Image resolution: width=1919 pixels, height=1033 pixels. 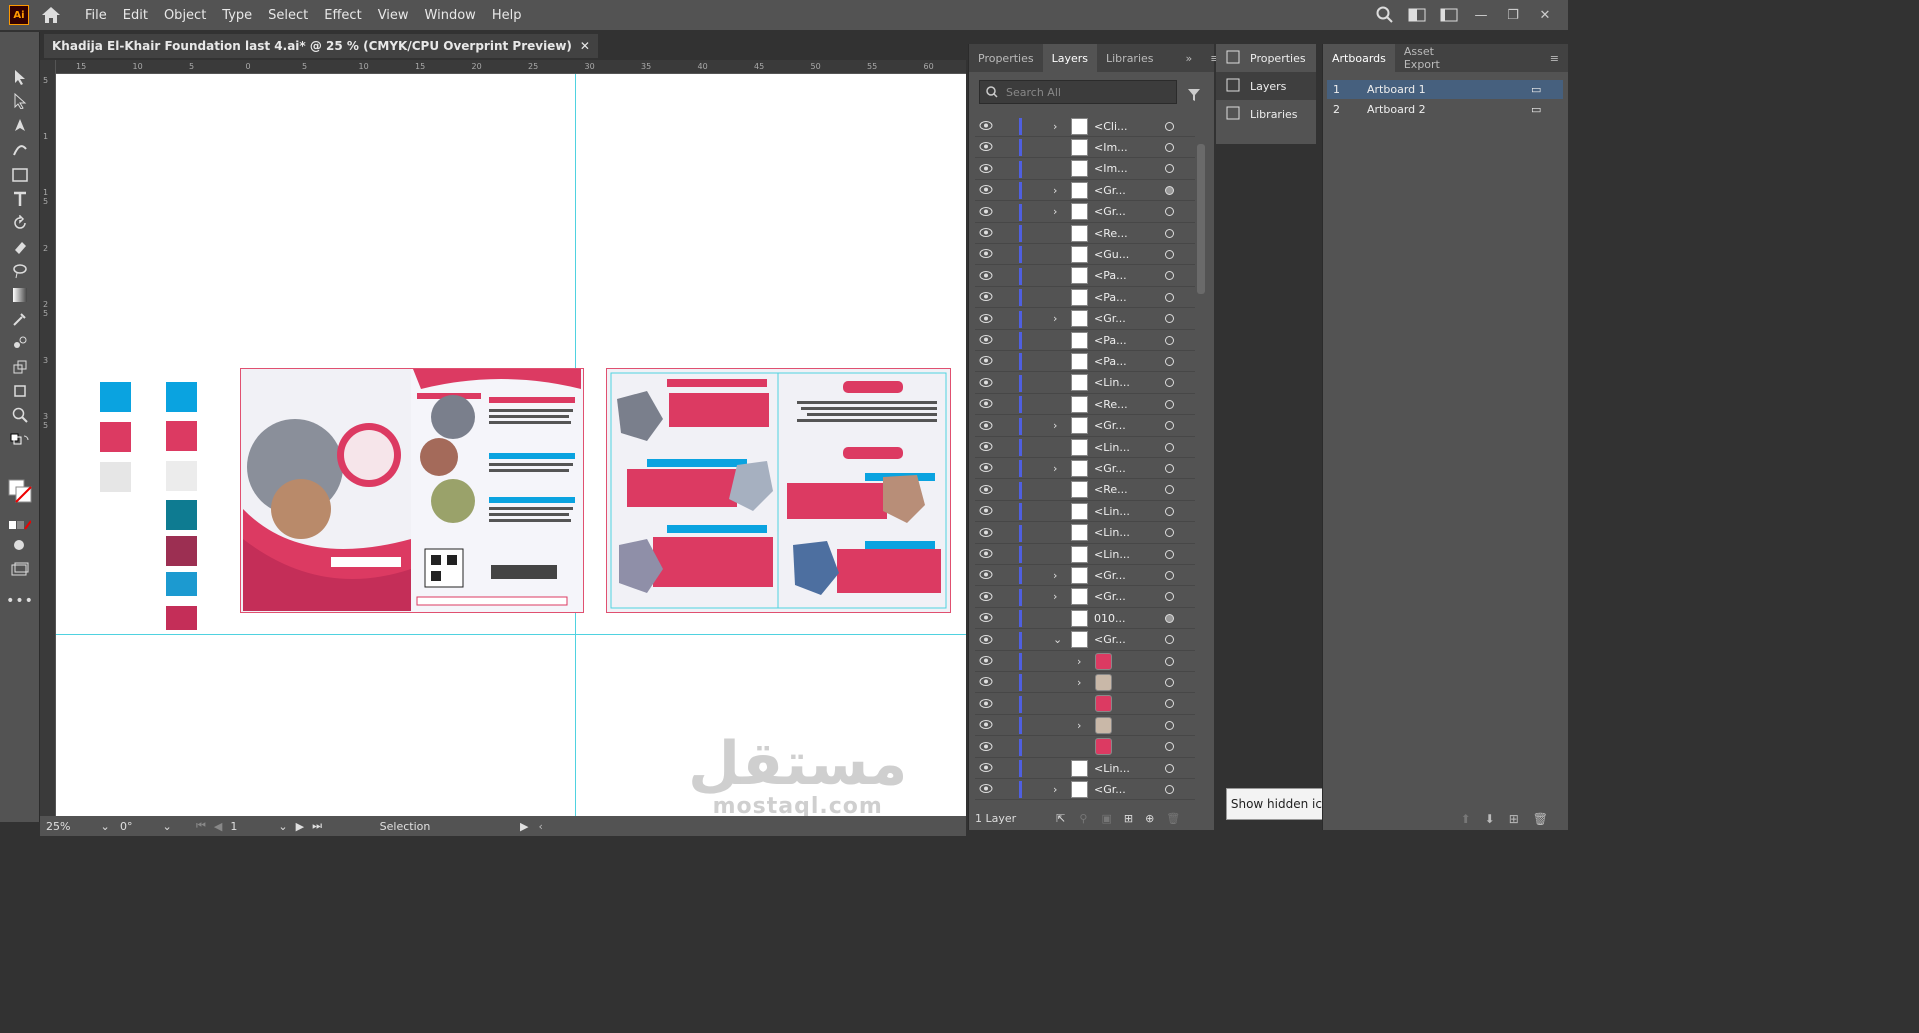 What do you see at coordinates (237, 15) in the screenshot?
I see `menu-type: Type` at bounding box center [237, 15].